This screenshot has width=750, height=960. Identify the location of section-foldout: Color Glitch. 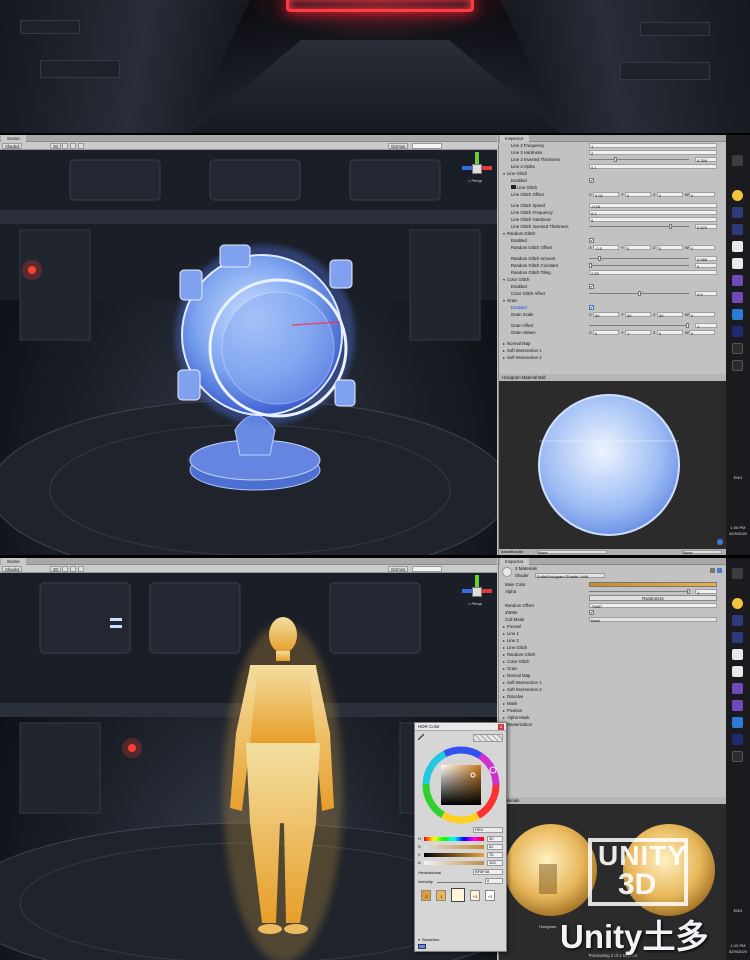
(612, 661).